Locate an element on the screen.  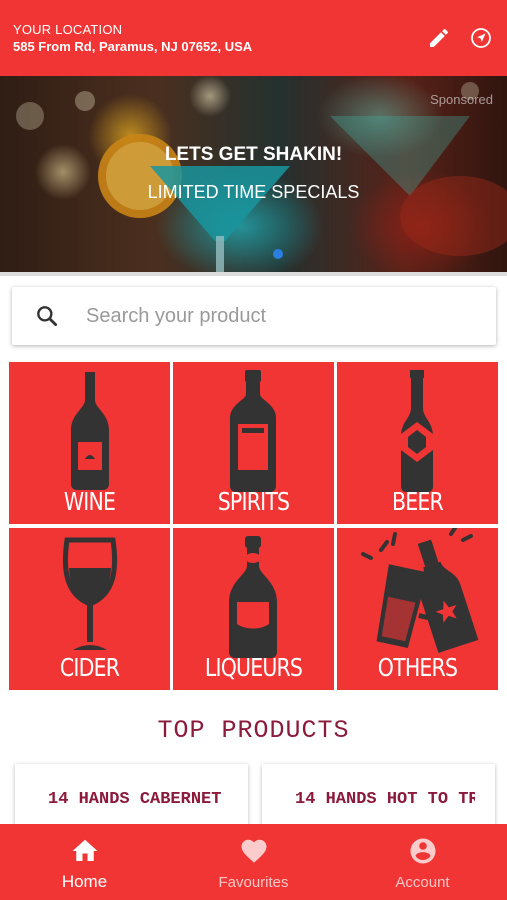
carousel-dot is located at coordinates (278, 254).